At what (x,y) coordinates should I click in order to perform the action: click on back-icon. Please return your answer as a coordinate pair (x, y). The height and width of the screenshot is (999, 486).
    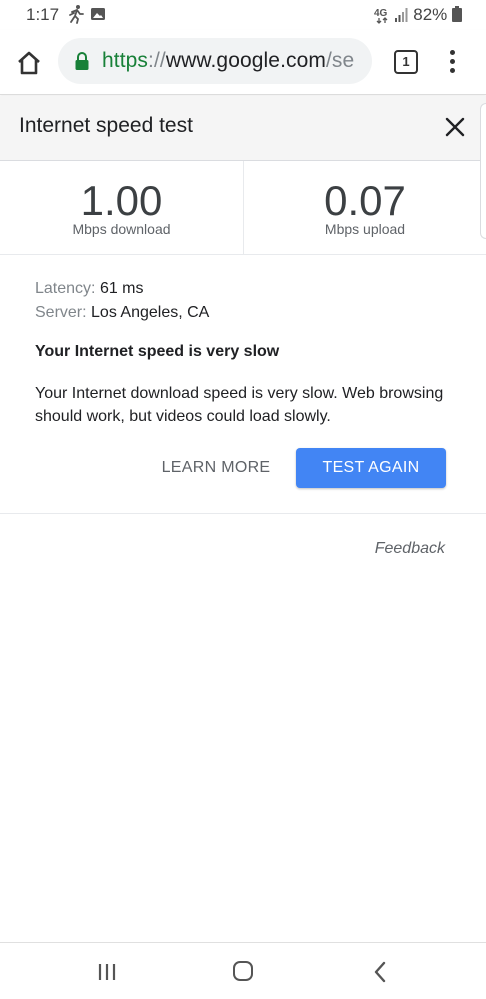
    Looking at the image, I should click on (380, 974).